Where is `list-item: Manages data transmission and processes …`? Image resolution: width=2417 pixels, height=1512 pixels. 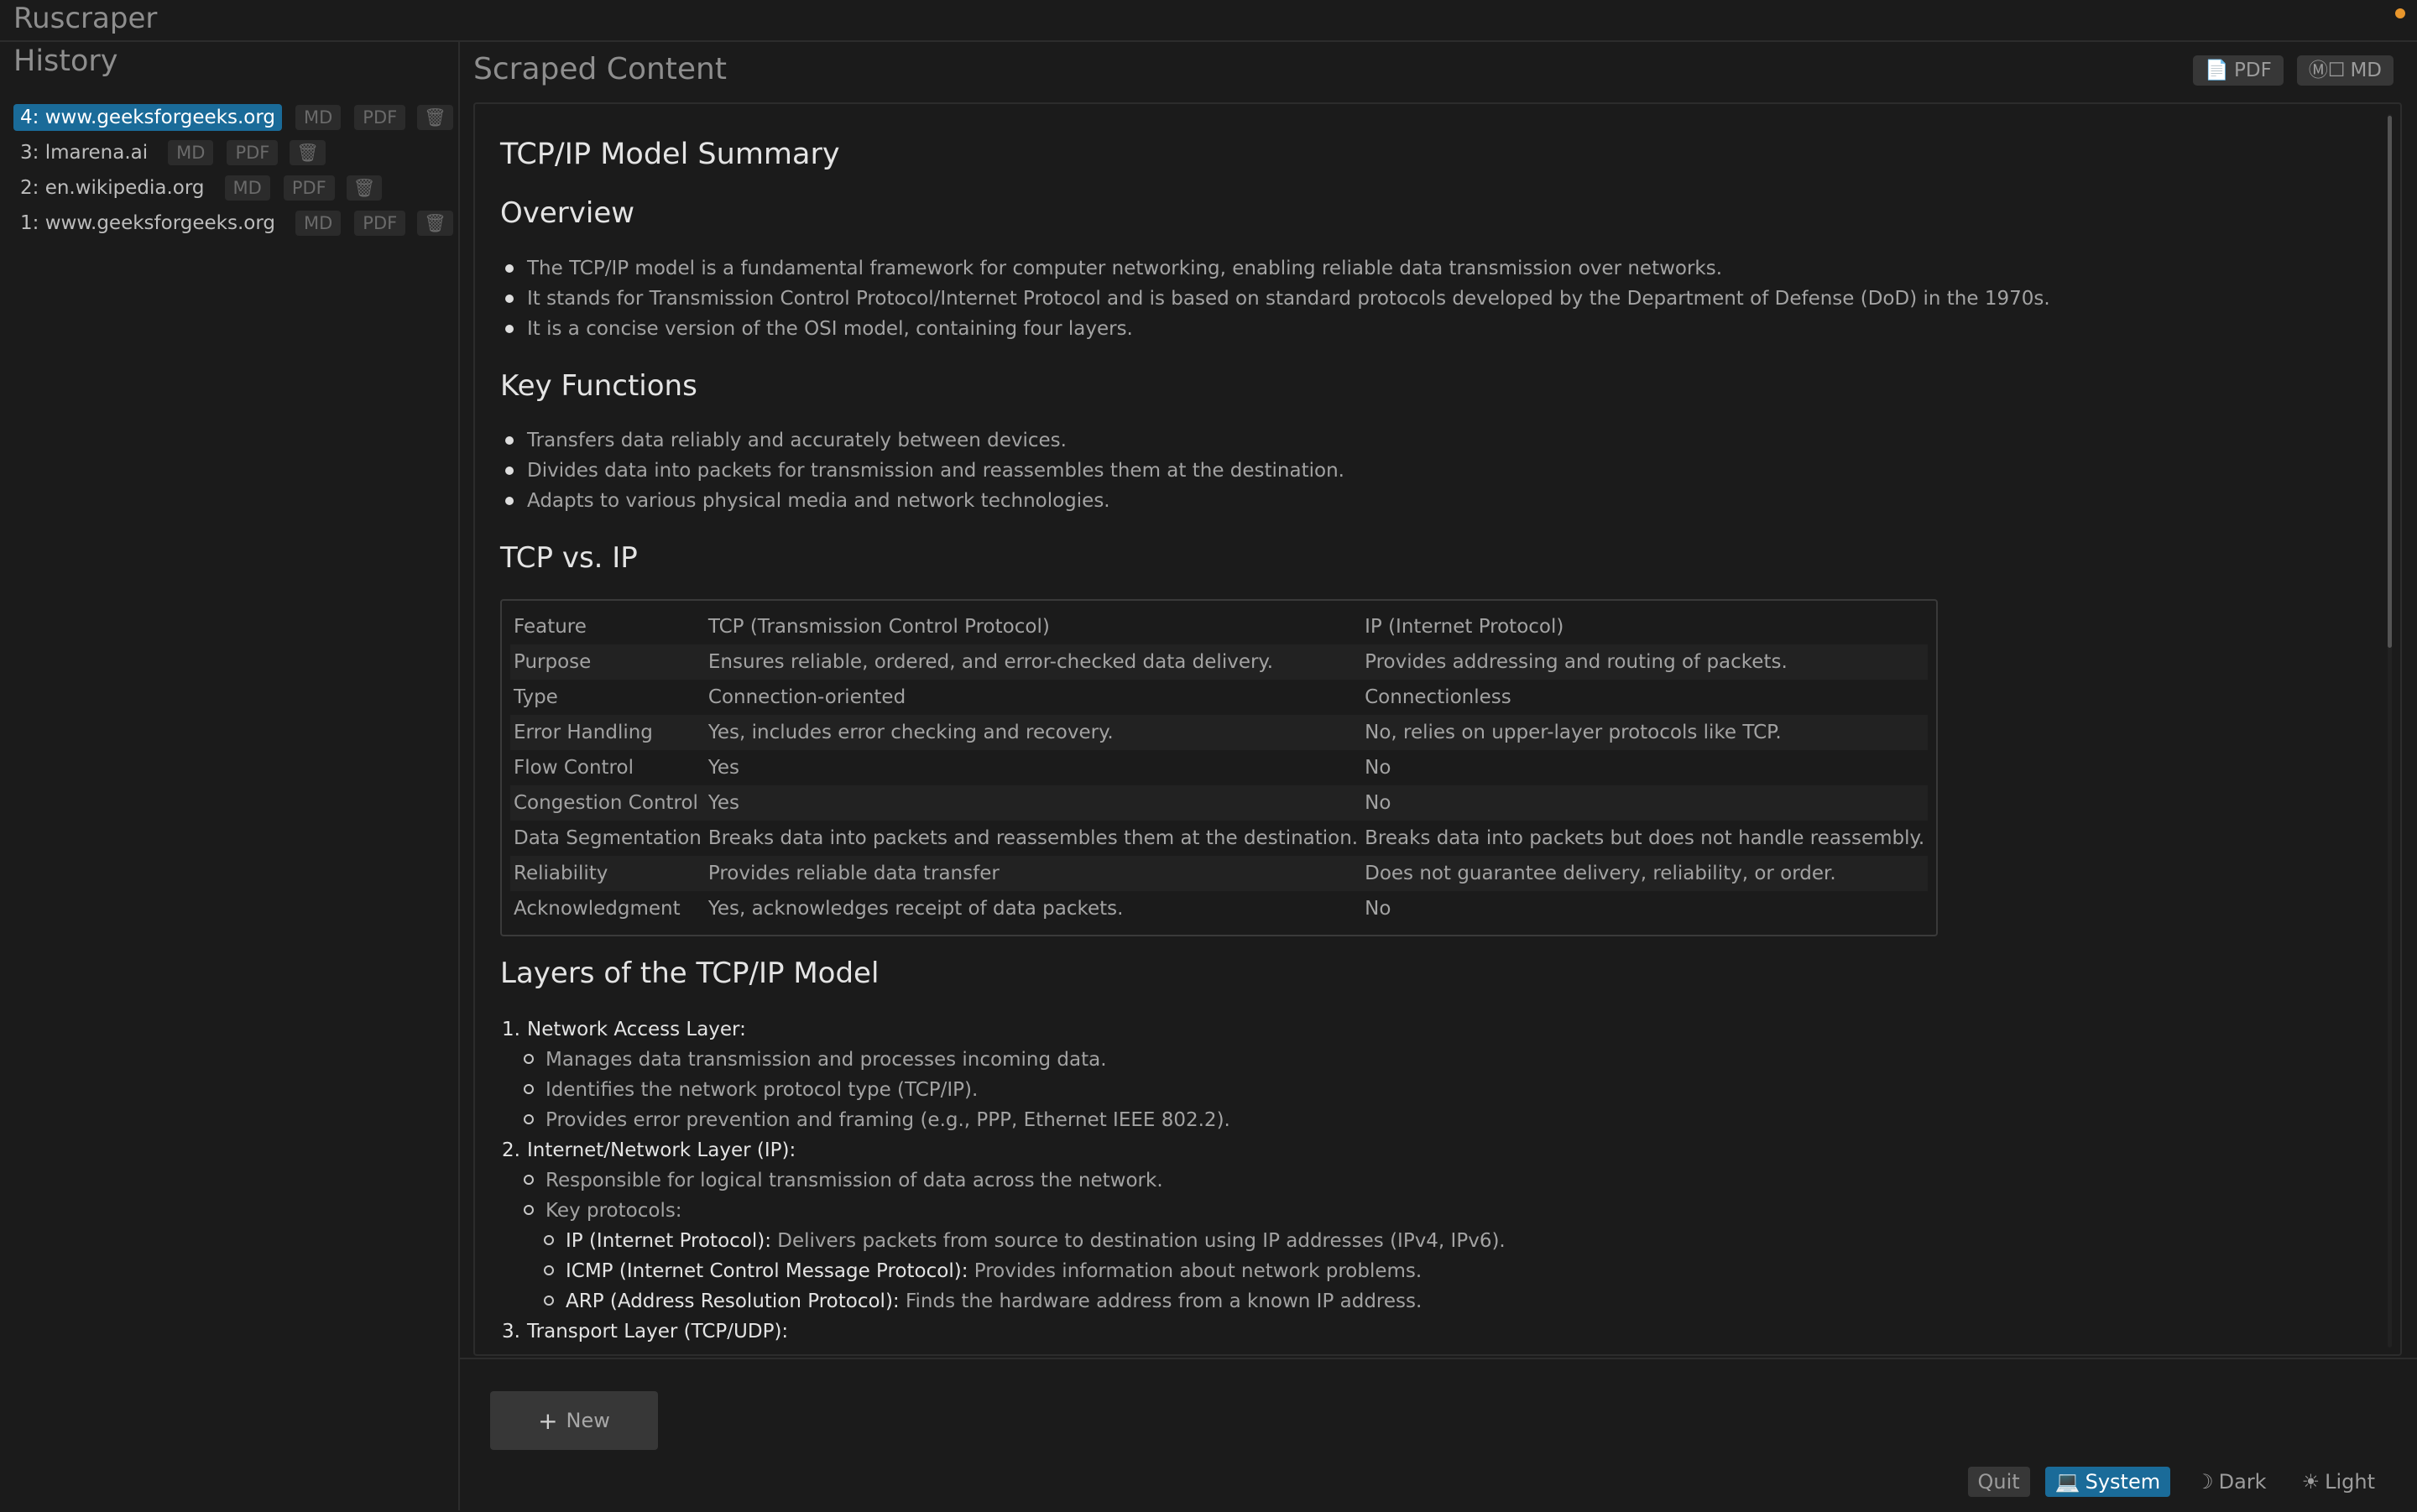
list-item: Manages data transmission and processes … is located at coordinates (1255, 1060).